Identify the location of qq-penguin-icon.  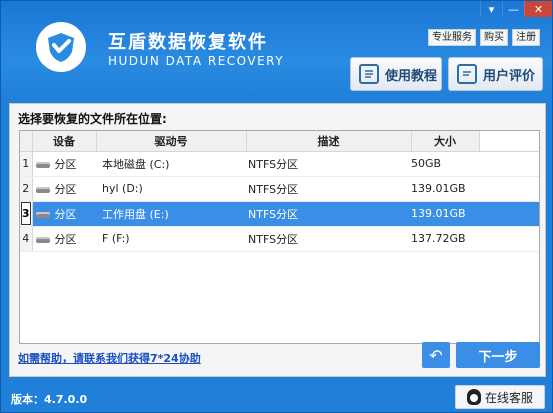
(473, 397).